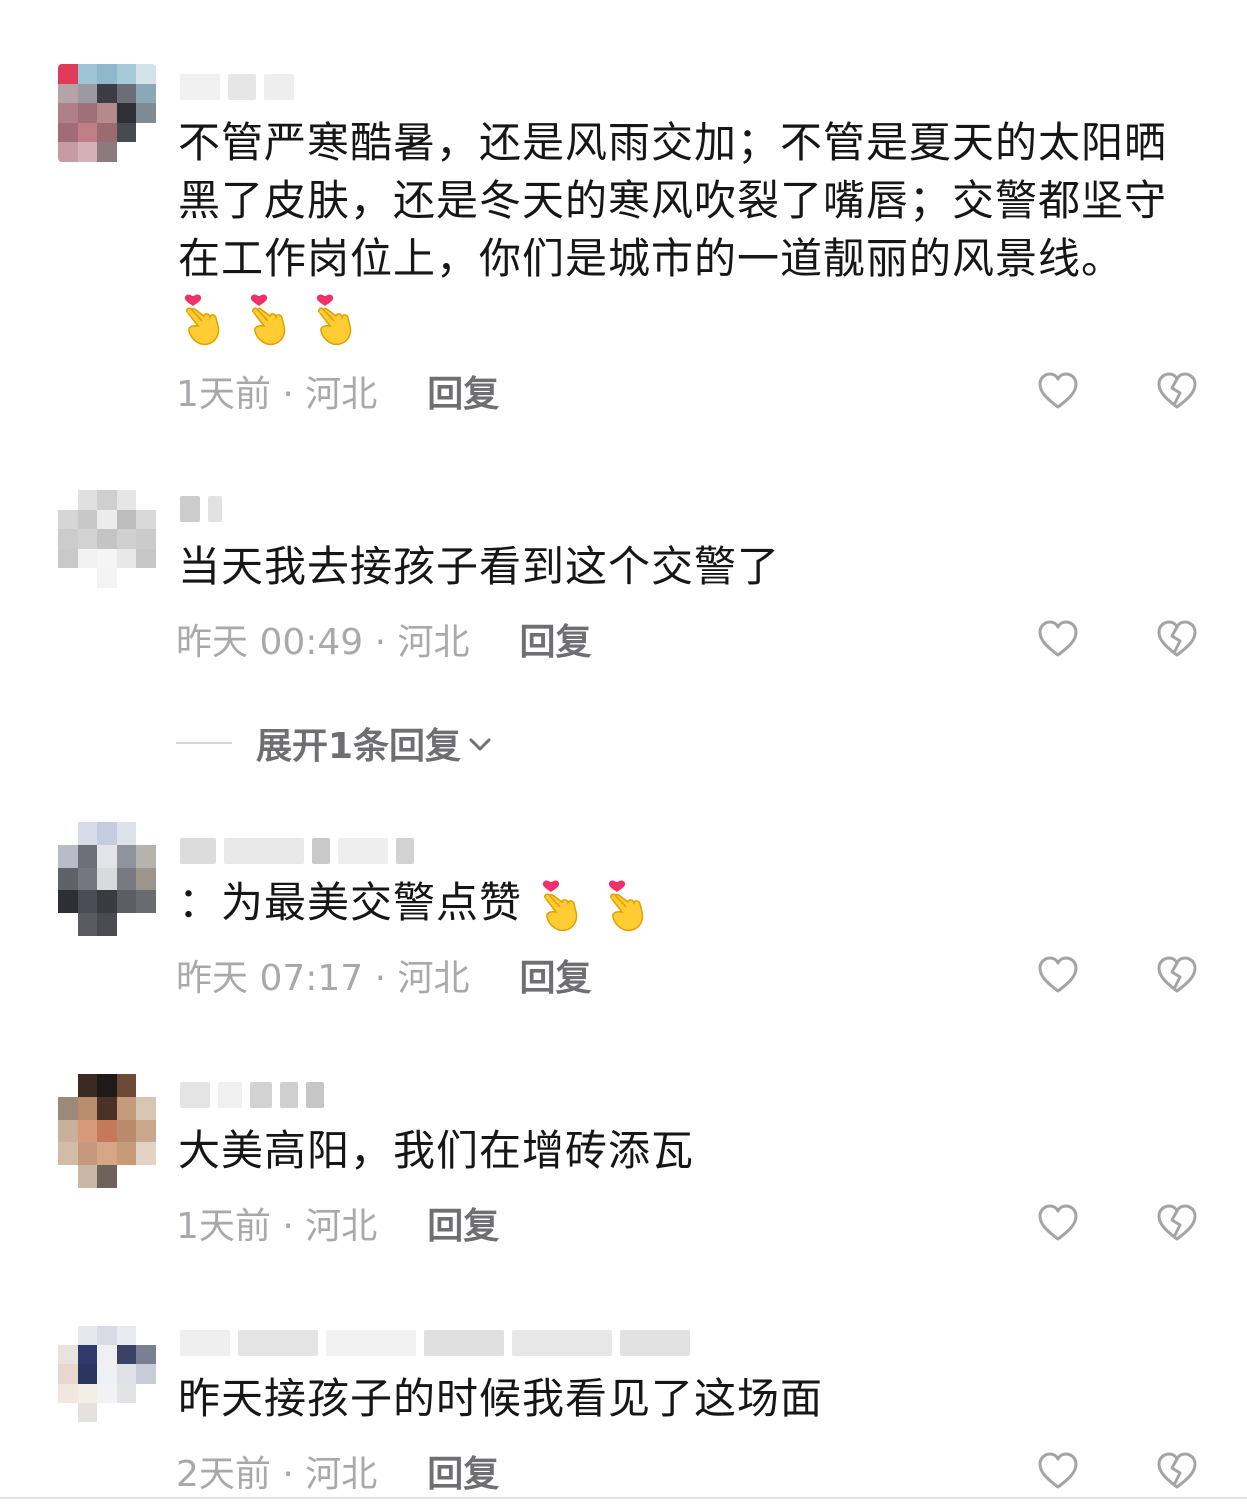 The width and height of the screenshot is (1247, 1510). What do you see at coordinates (323, 642) in the screenshot?
I see `comment-time-location: 昨天 00:49 · 河北` at bounding box center [323, 642].